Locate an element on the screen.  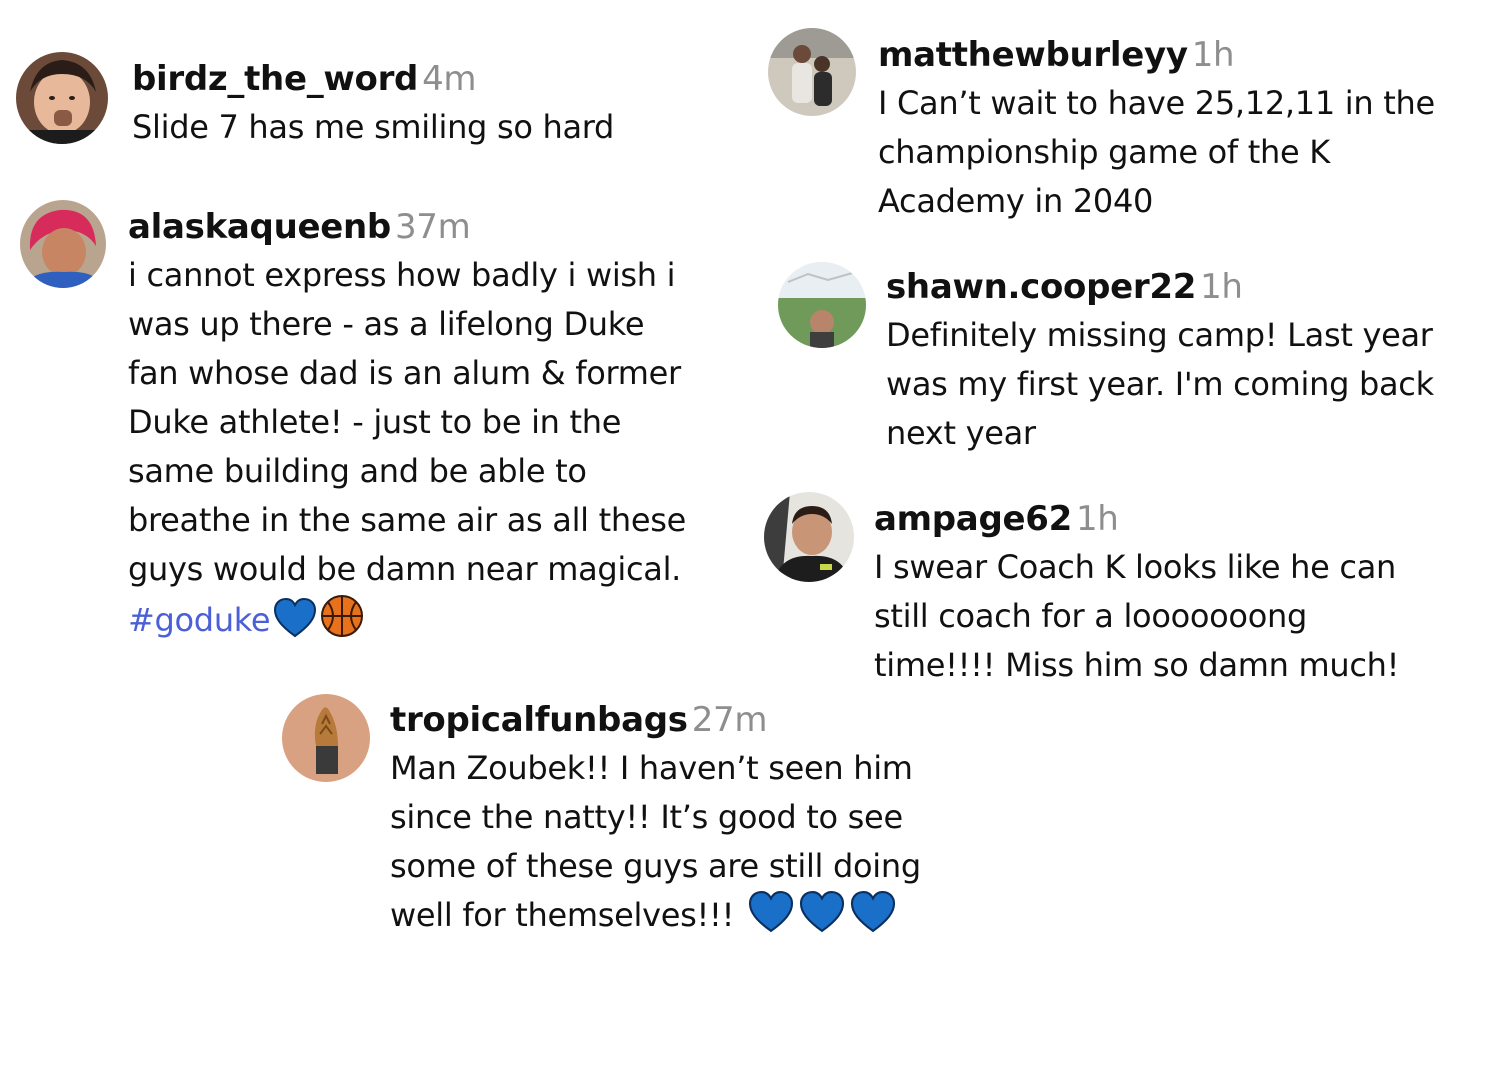
comment-line: time!!!! Miss him so damn much! is located at coordinates (1137, 665).